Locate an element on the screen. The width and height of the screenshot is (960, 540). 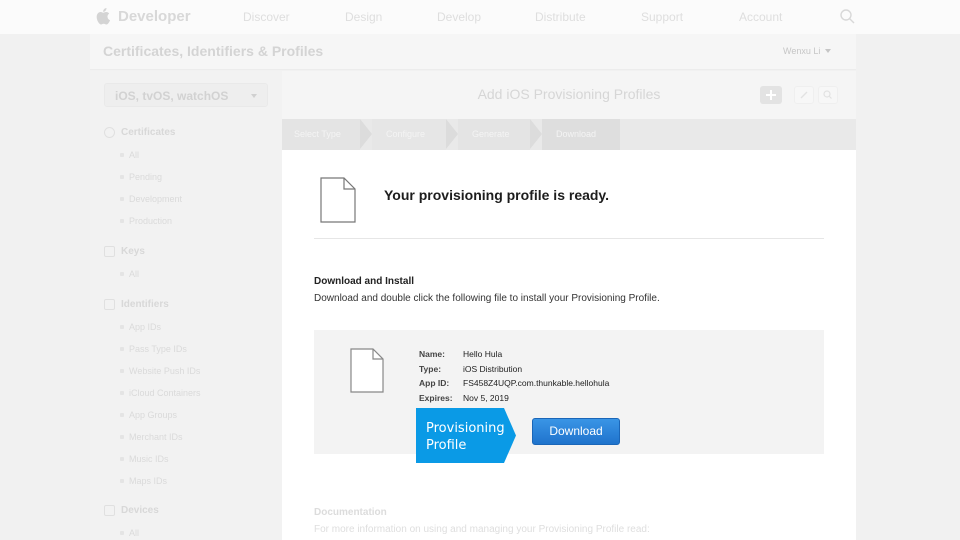
nav-distribute: Distribute is located at coordinates (560, 17).